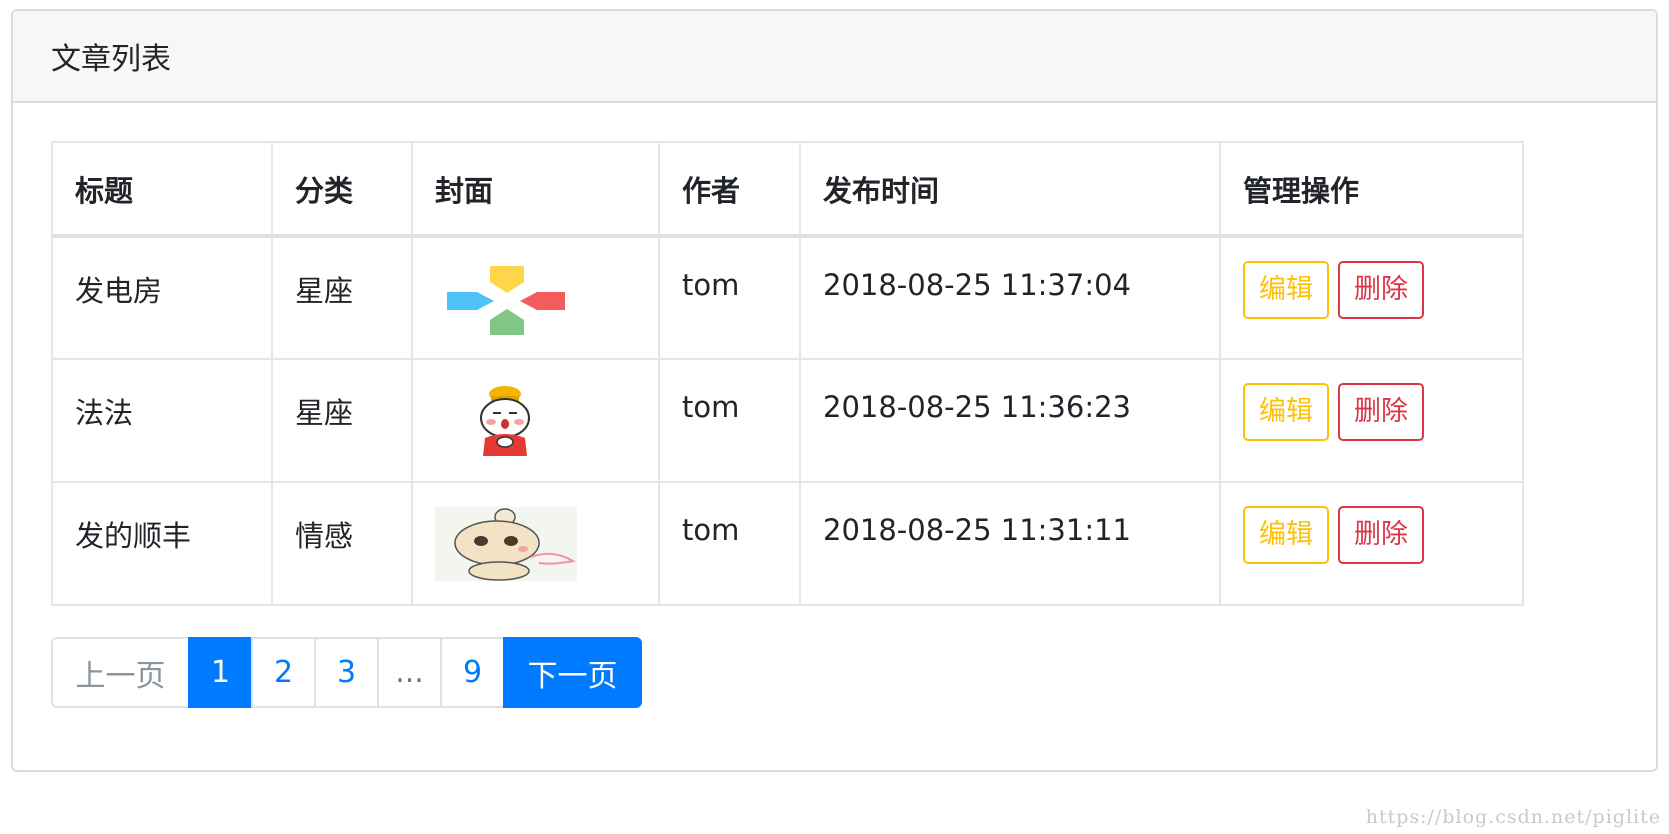  I want to click on cell-title: 发电房, so click(162, 297).